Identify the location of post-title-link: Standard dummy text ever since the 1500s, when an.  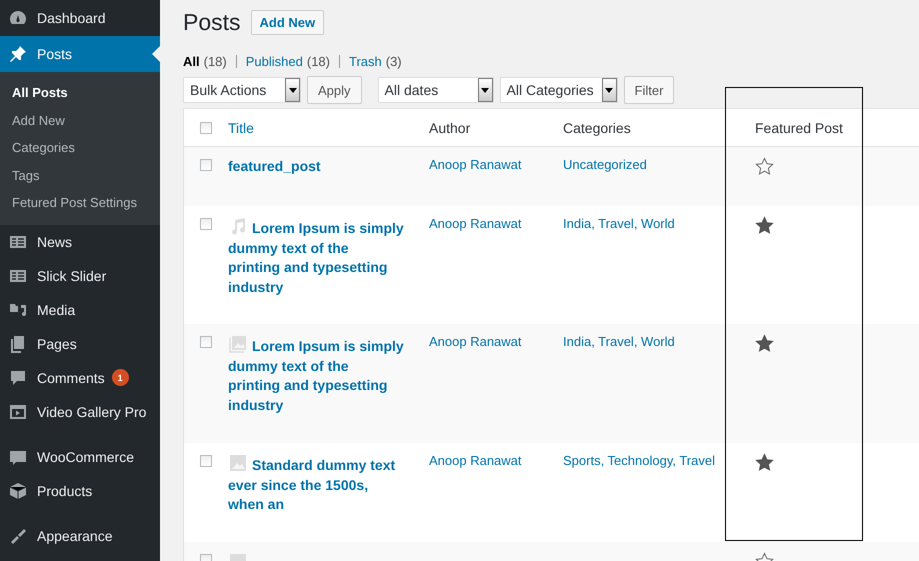
(316, 483).